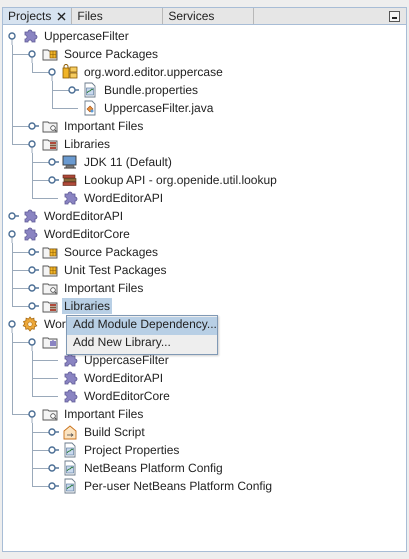 The width and height of the screenshot is (409, 559). What do you see at coordinates (70, 72) in the screenshot?
I see `package-icon` at bounding box center [70, 72].